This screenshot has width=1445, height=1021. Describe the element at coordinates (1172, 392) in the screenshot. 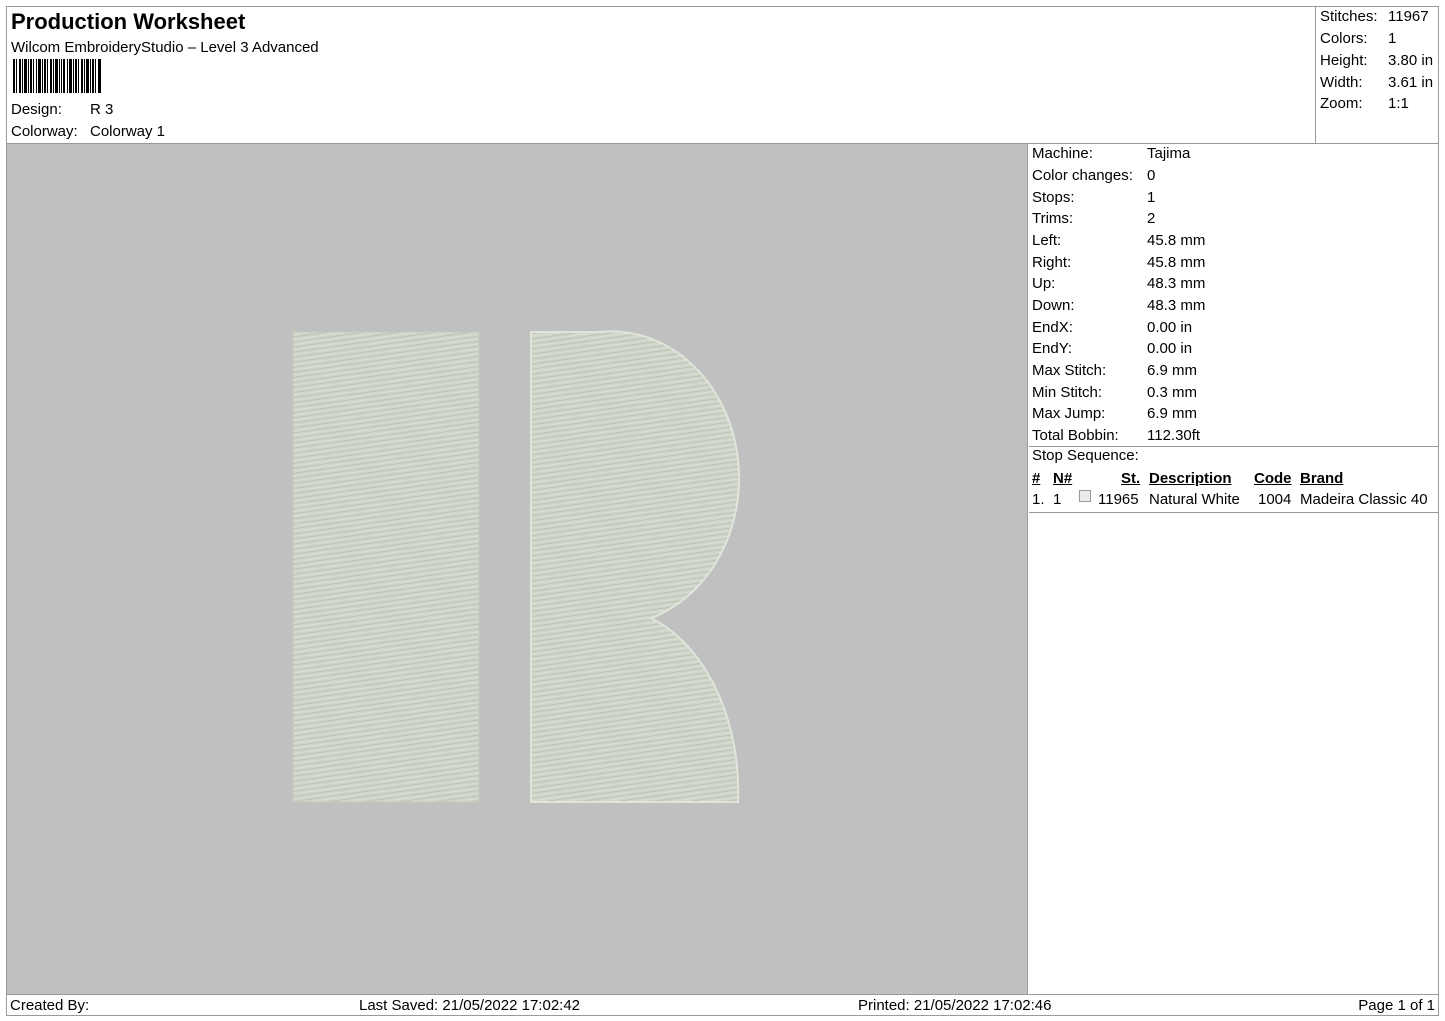

I see `info-value: 0.3 mm` at that location.